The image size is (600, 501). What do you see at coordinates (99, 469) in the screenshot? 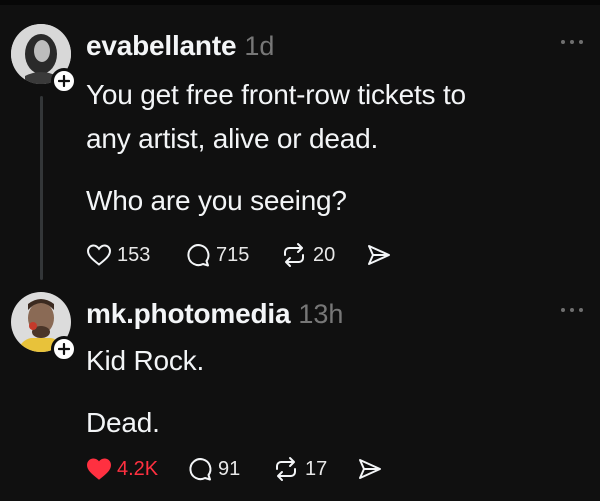
I see `heart-filled-icon` at bounding box center [99, 469].